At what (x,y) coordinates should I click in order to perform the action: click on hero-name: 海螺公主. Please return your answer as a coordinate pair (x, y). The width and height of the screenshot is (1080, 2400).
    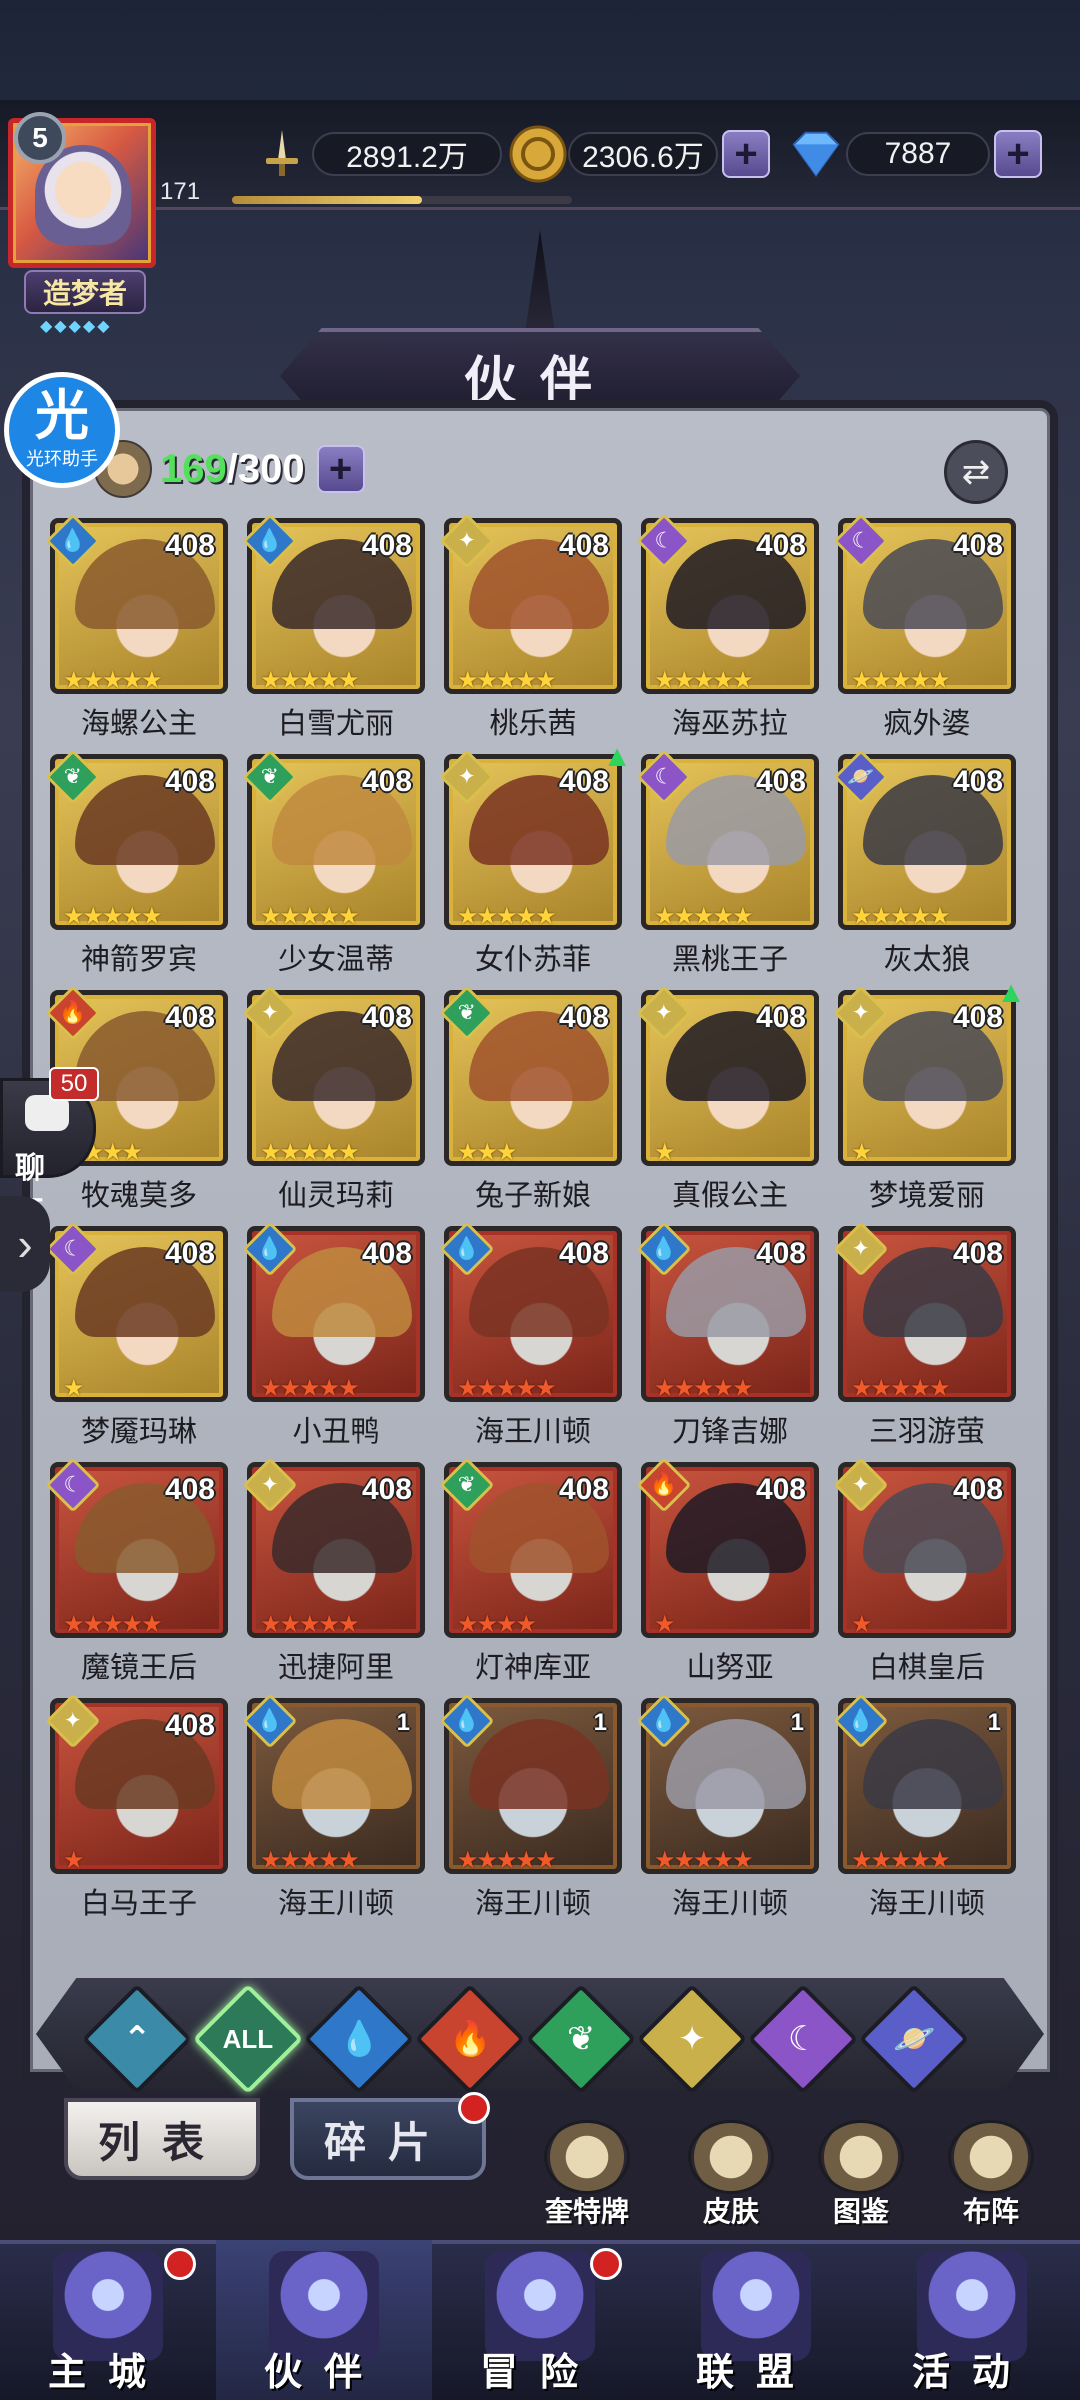
    Looking at the image, I should click on (138, 724).